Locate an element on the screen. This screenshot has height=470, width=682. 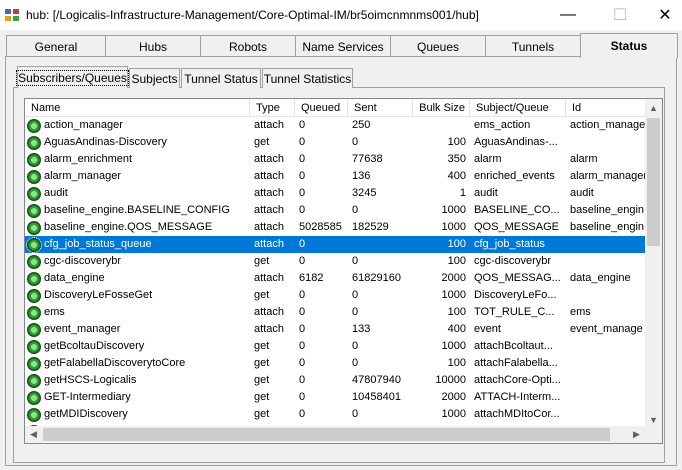
scrollbar-corner is located at coordinates (653, 434).